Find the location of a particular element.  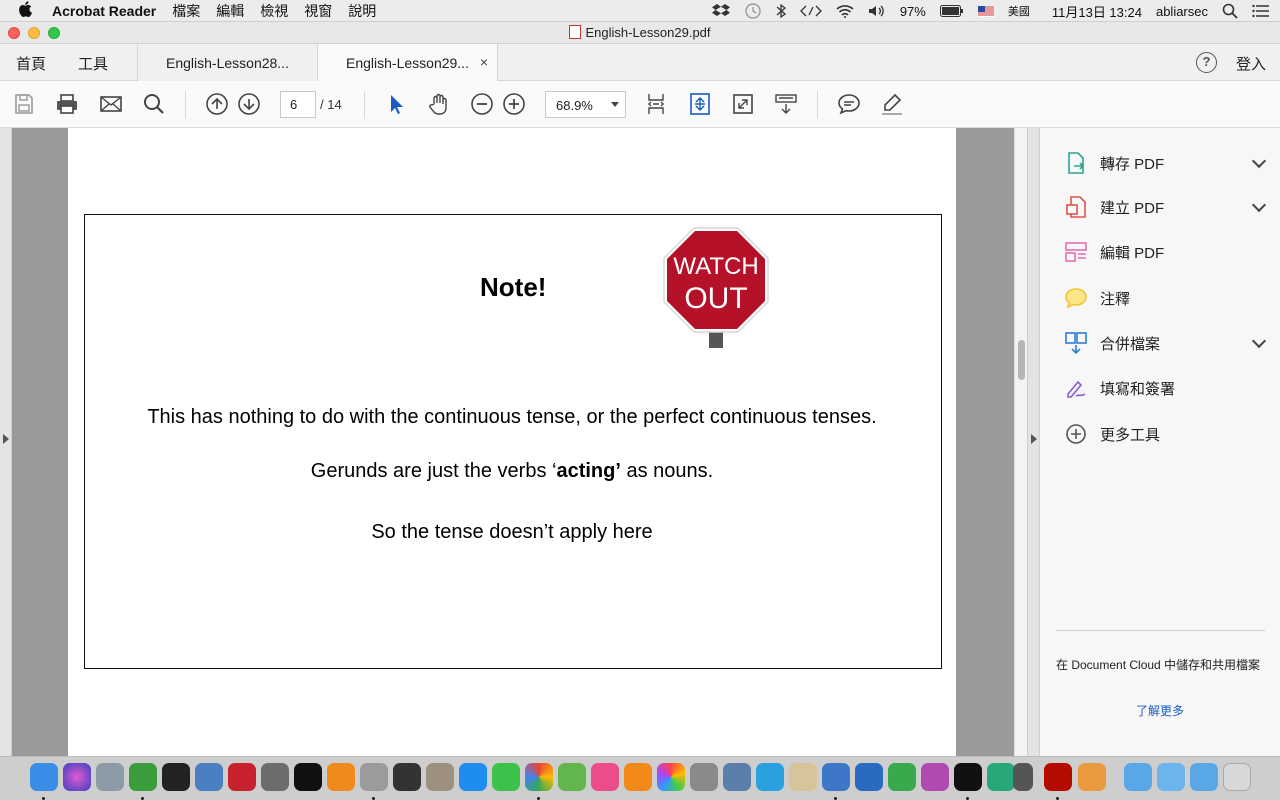

pdf-file-icon is located at coordinates (575, 32).